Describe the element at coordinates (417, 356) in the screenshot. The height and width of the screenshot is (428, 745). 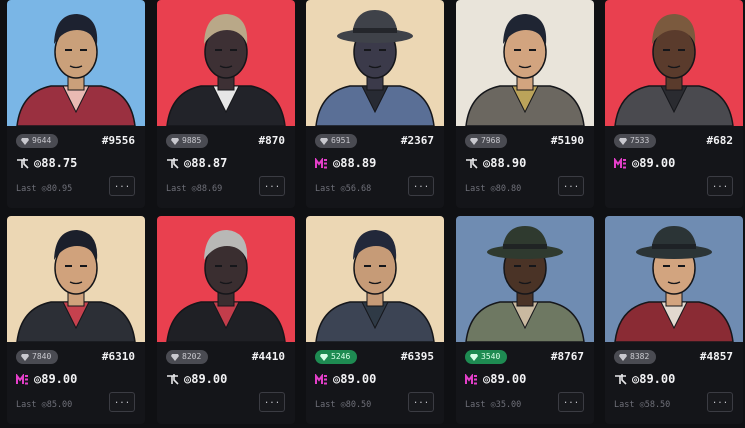
I see `token-id: #6395` at that location.